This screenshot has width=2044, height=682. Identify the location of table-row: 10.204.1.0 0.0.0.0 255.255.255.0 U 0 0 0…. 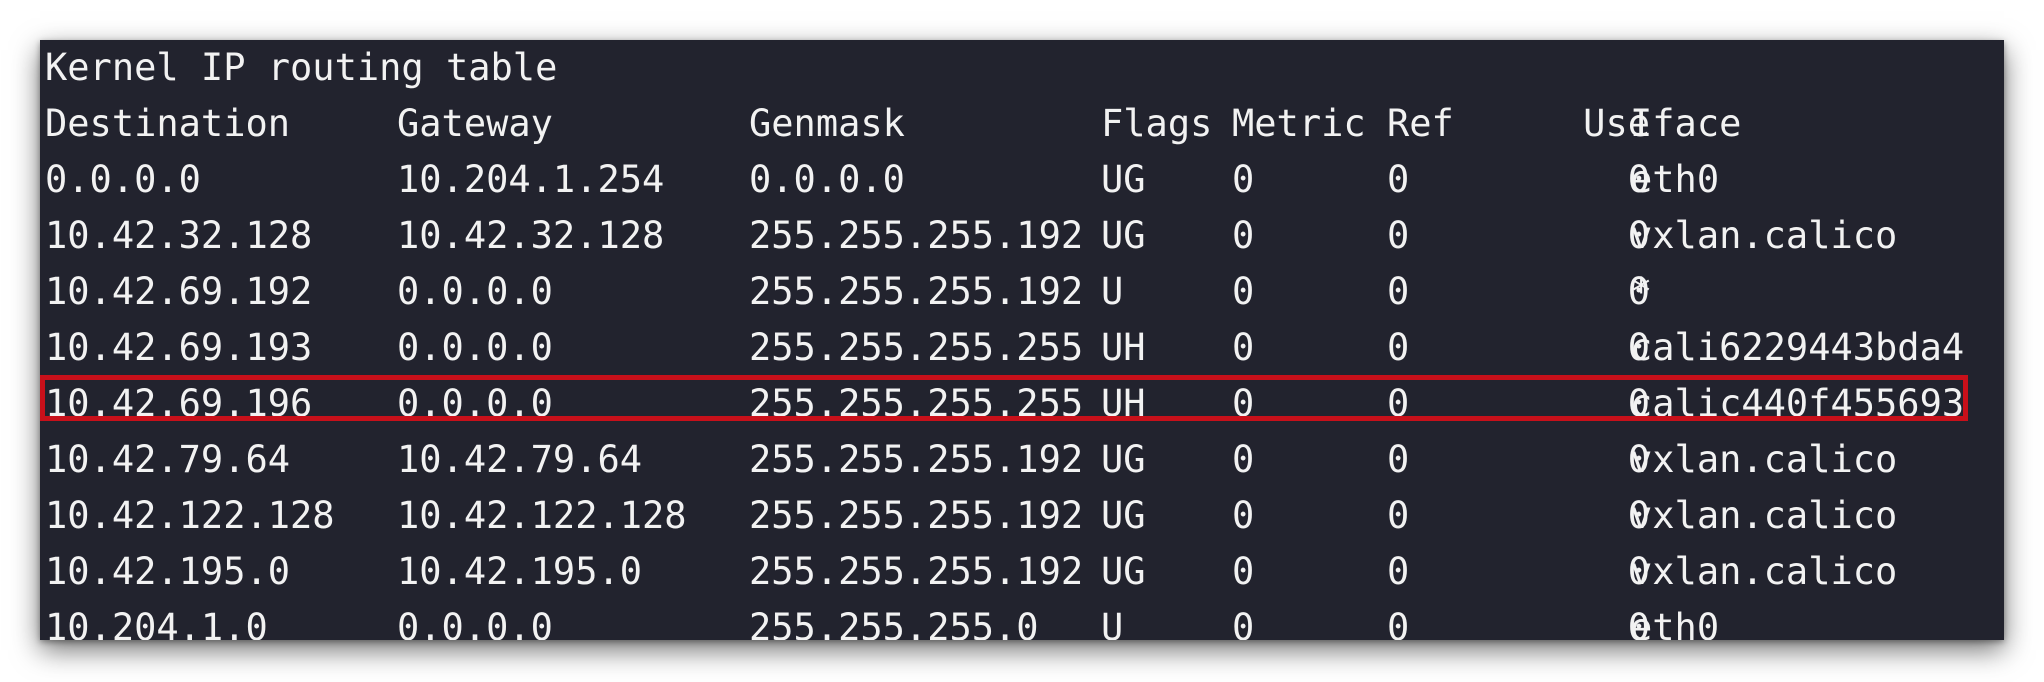
(1022, 620).